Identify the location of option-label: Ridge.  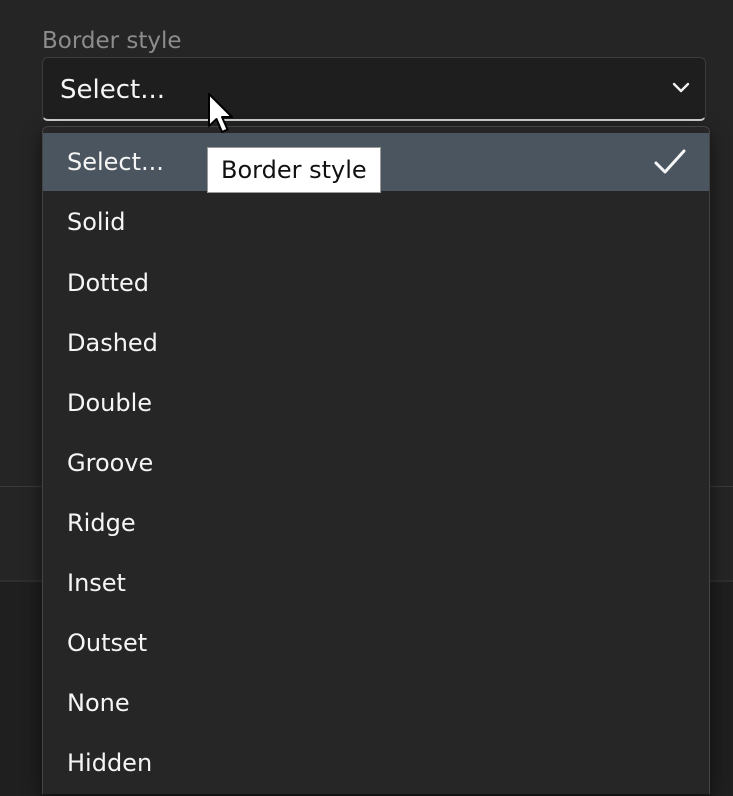
(101, 523).